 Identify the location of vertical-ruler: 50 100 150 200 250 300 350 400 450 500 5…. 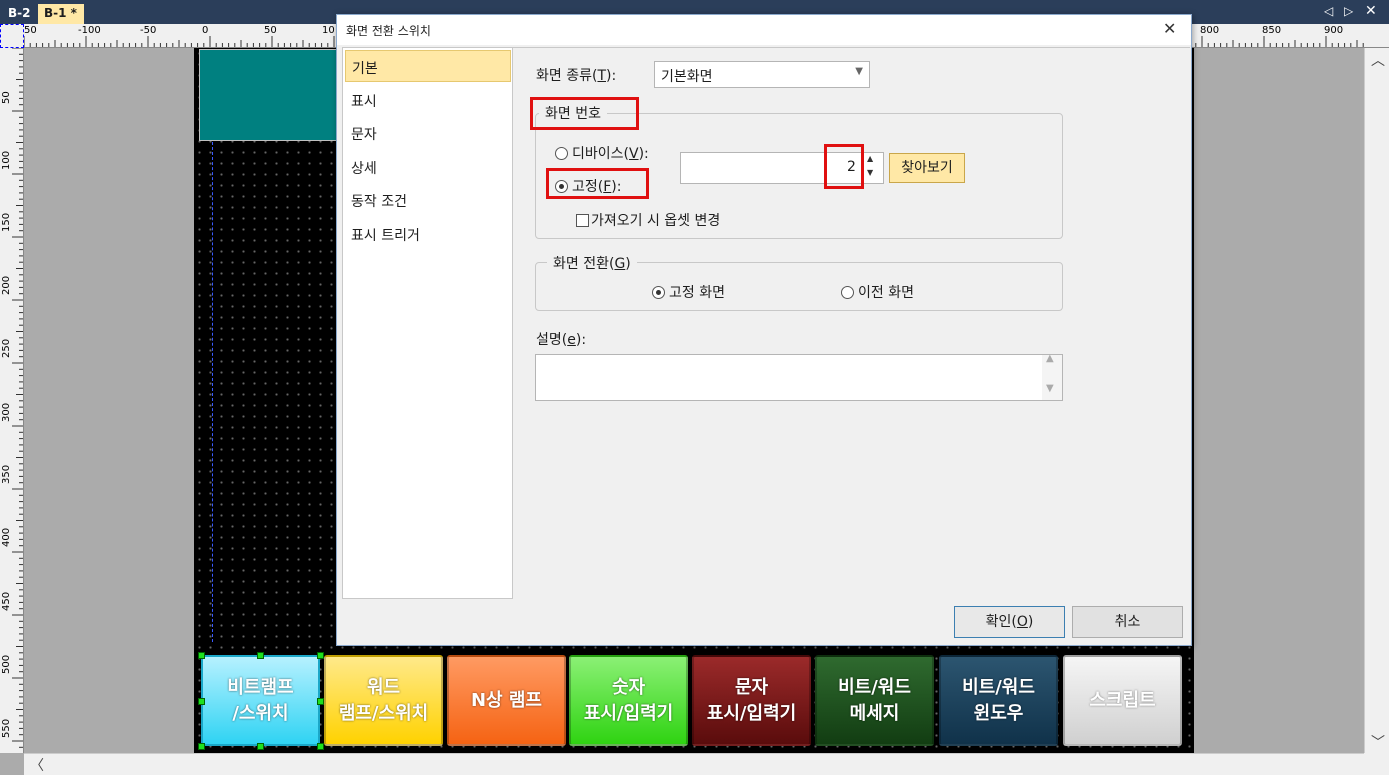
(12, 400).